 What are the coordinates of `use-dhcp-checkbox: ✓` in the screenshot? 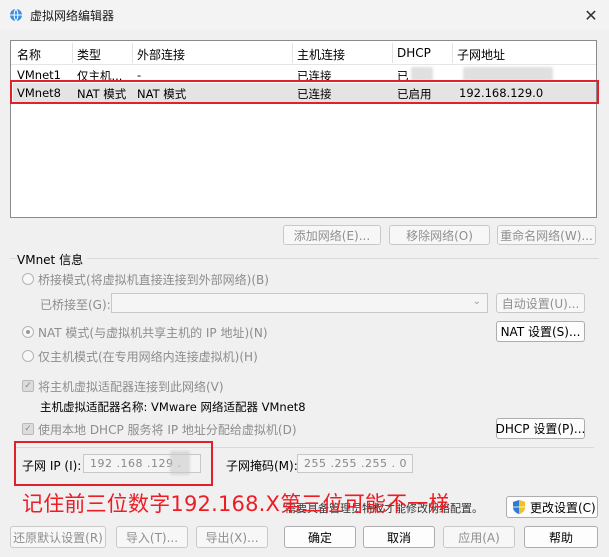 It's located at (28, 429).